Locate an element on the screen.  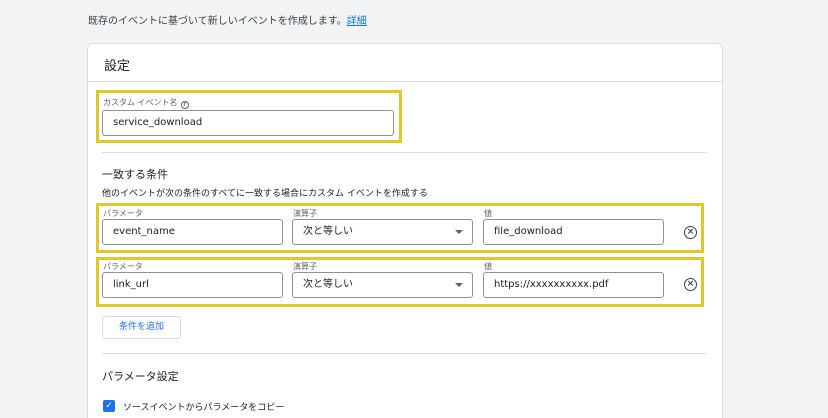
intro-text: 既存のイベントに基づいて新しいイベントを作成します。詳細 is located at coordinates (227, 19).